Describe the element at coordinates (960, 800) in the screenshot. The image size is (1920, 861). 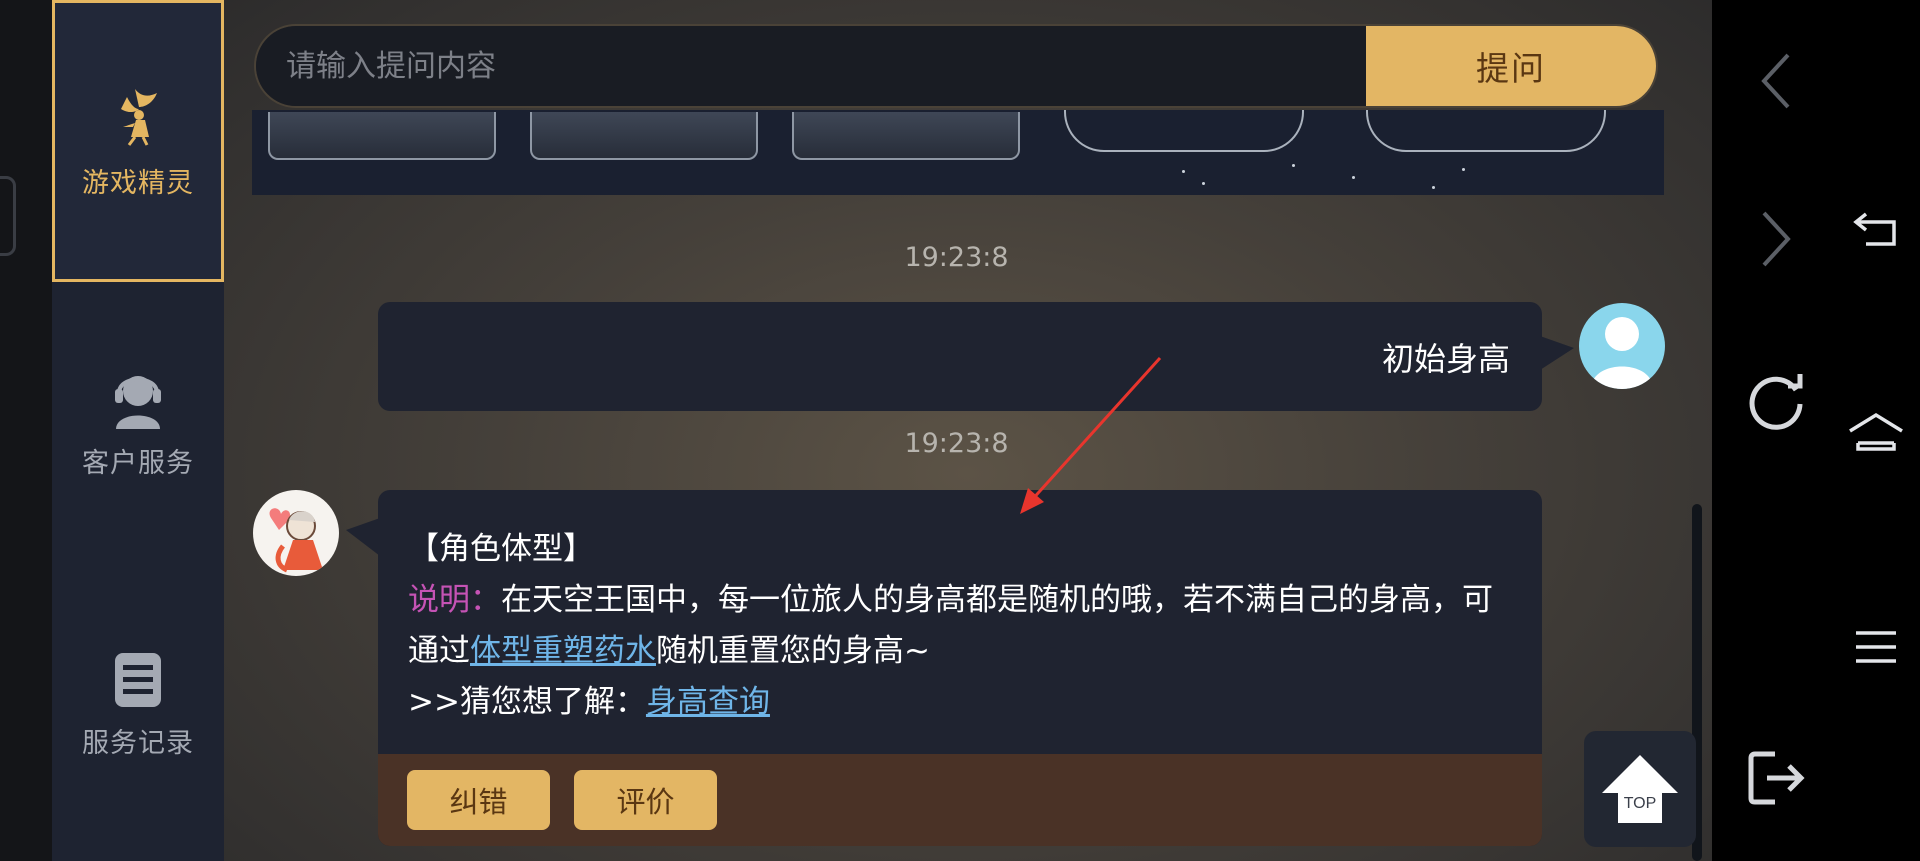
I see `message-actions: 纠错 评价` at that location.